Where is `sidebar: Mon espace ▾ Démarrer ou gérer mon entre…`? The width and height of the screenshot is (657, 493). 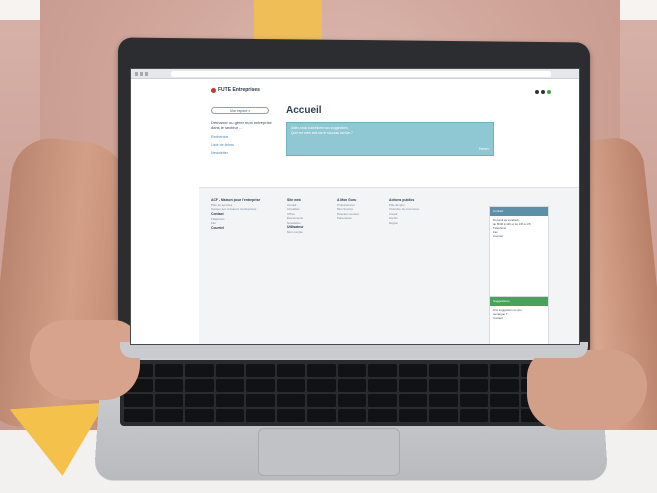
sidebar: Mon espace ▾ Démarrer ou gérer mon entre… is located at coordinates (245, 133).